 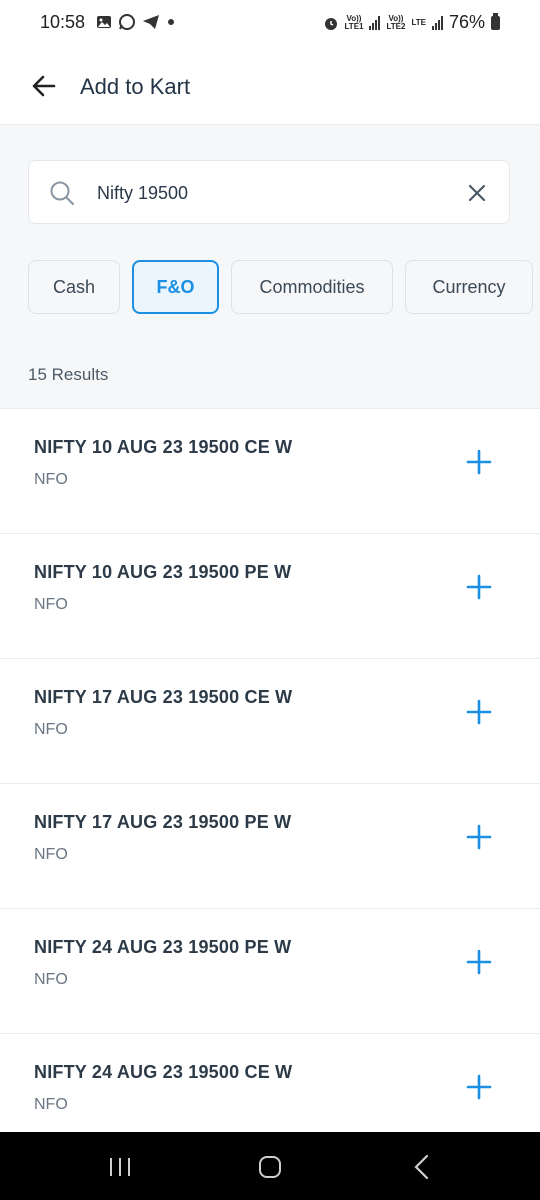 I want to click on status-right: Vo)) LTE1 Vo)) LTE2 LTE 76%, so click(x=411, y=22).